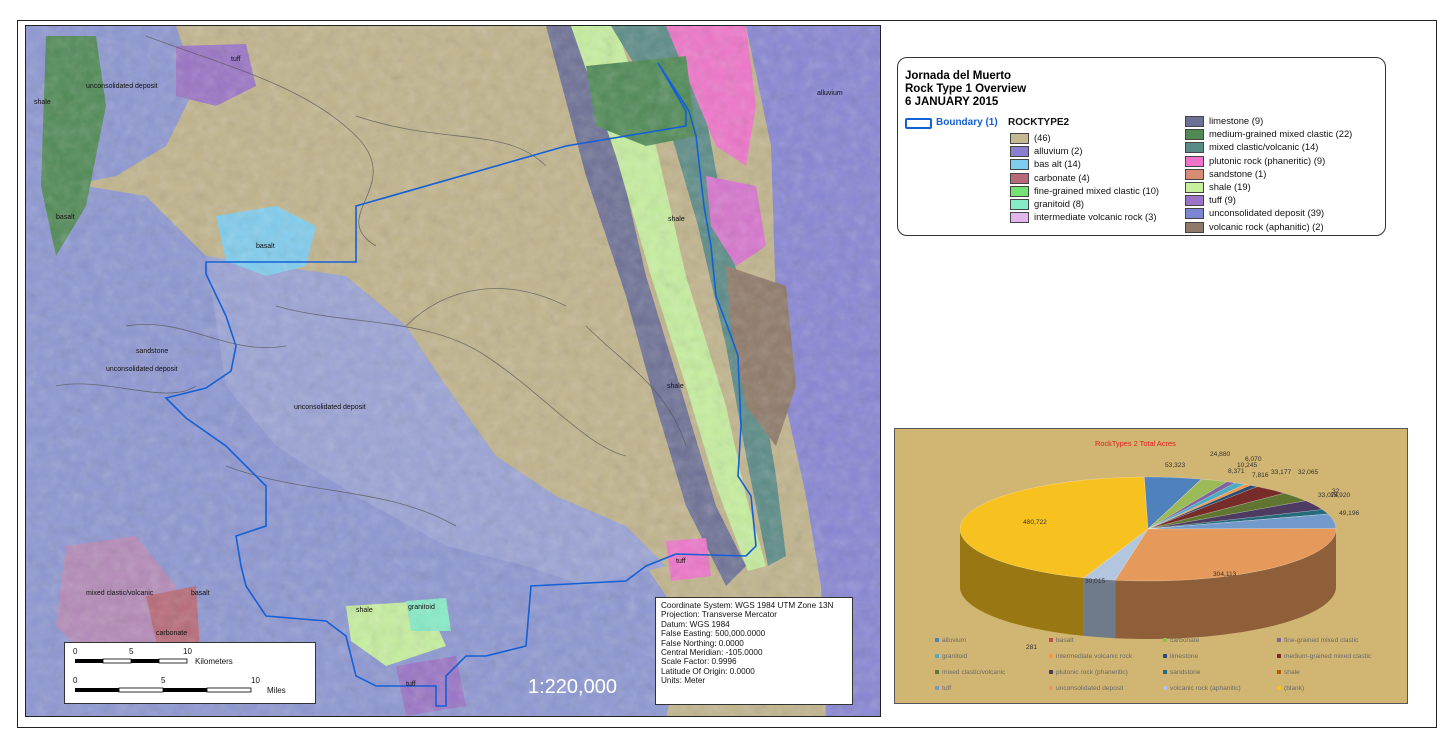  Describe the element at coordinates (1220, 454) in the screenshot. I see `pie-data-label: 24,880` at that location.